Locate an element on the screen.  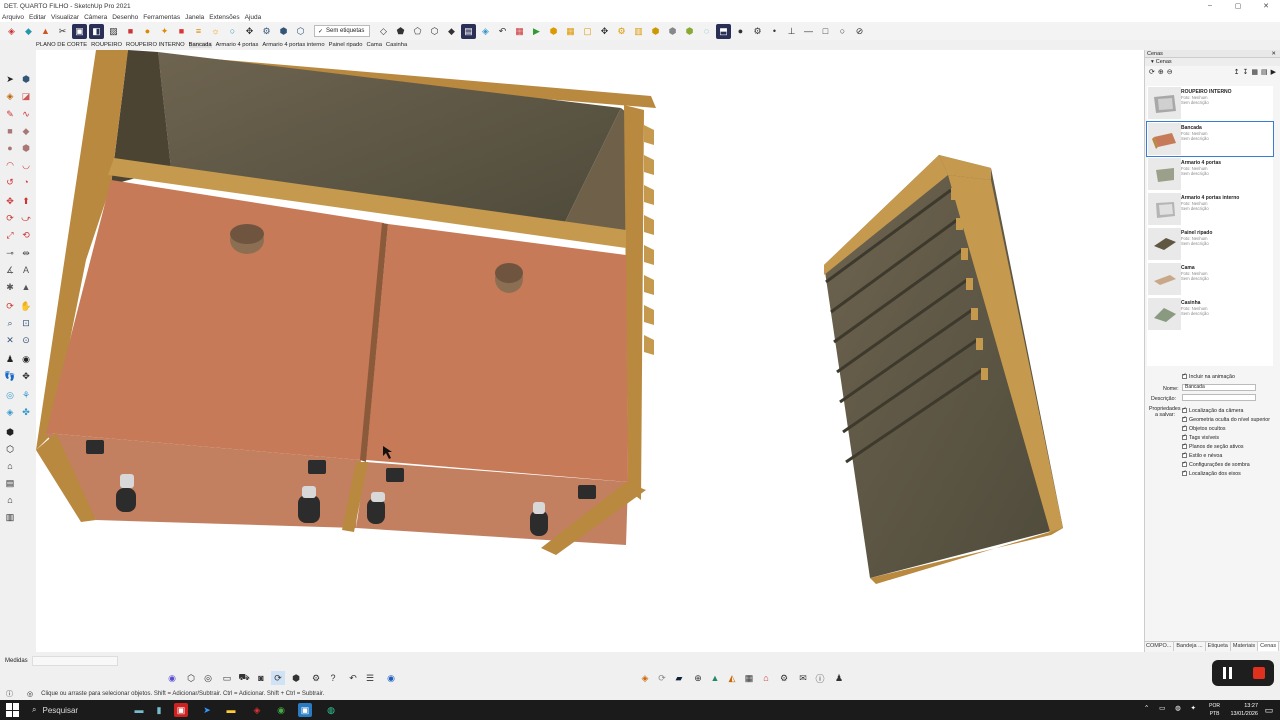
panel-subheader: ▾ Cenas is located at coordinates (1212, 62).